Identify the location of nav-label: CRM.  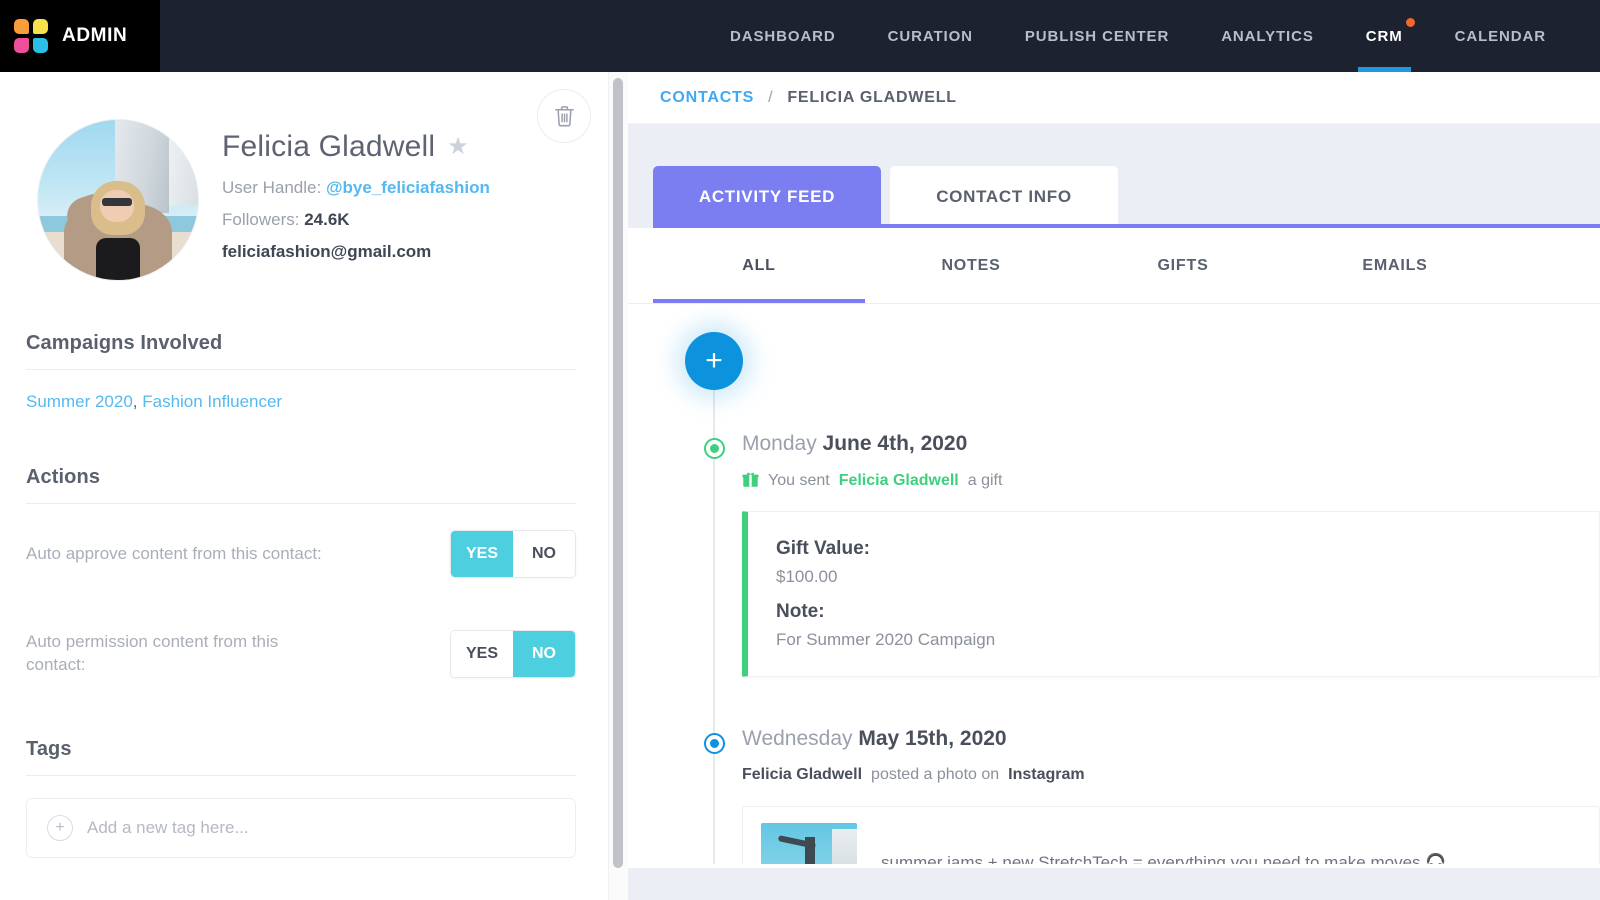
(1384, 36).